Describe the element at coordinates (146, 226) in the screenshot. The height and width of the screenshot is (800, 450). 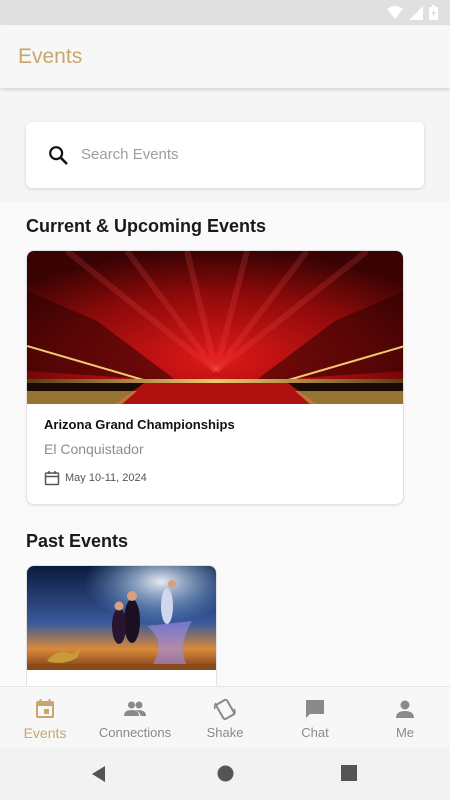
I see `section-title-current: Current & Upcoming Events` at that location.